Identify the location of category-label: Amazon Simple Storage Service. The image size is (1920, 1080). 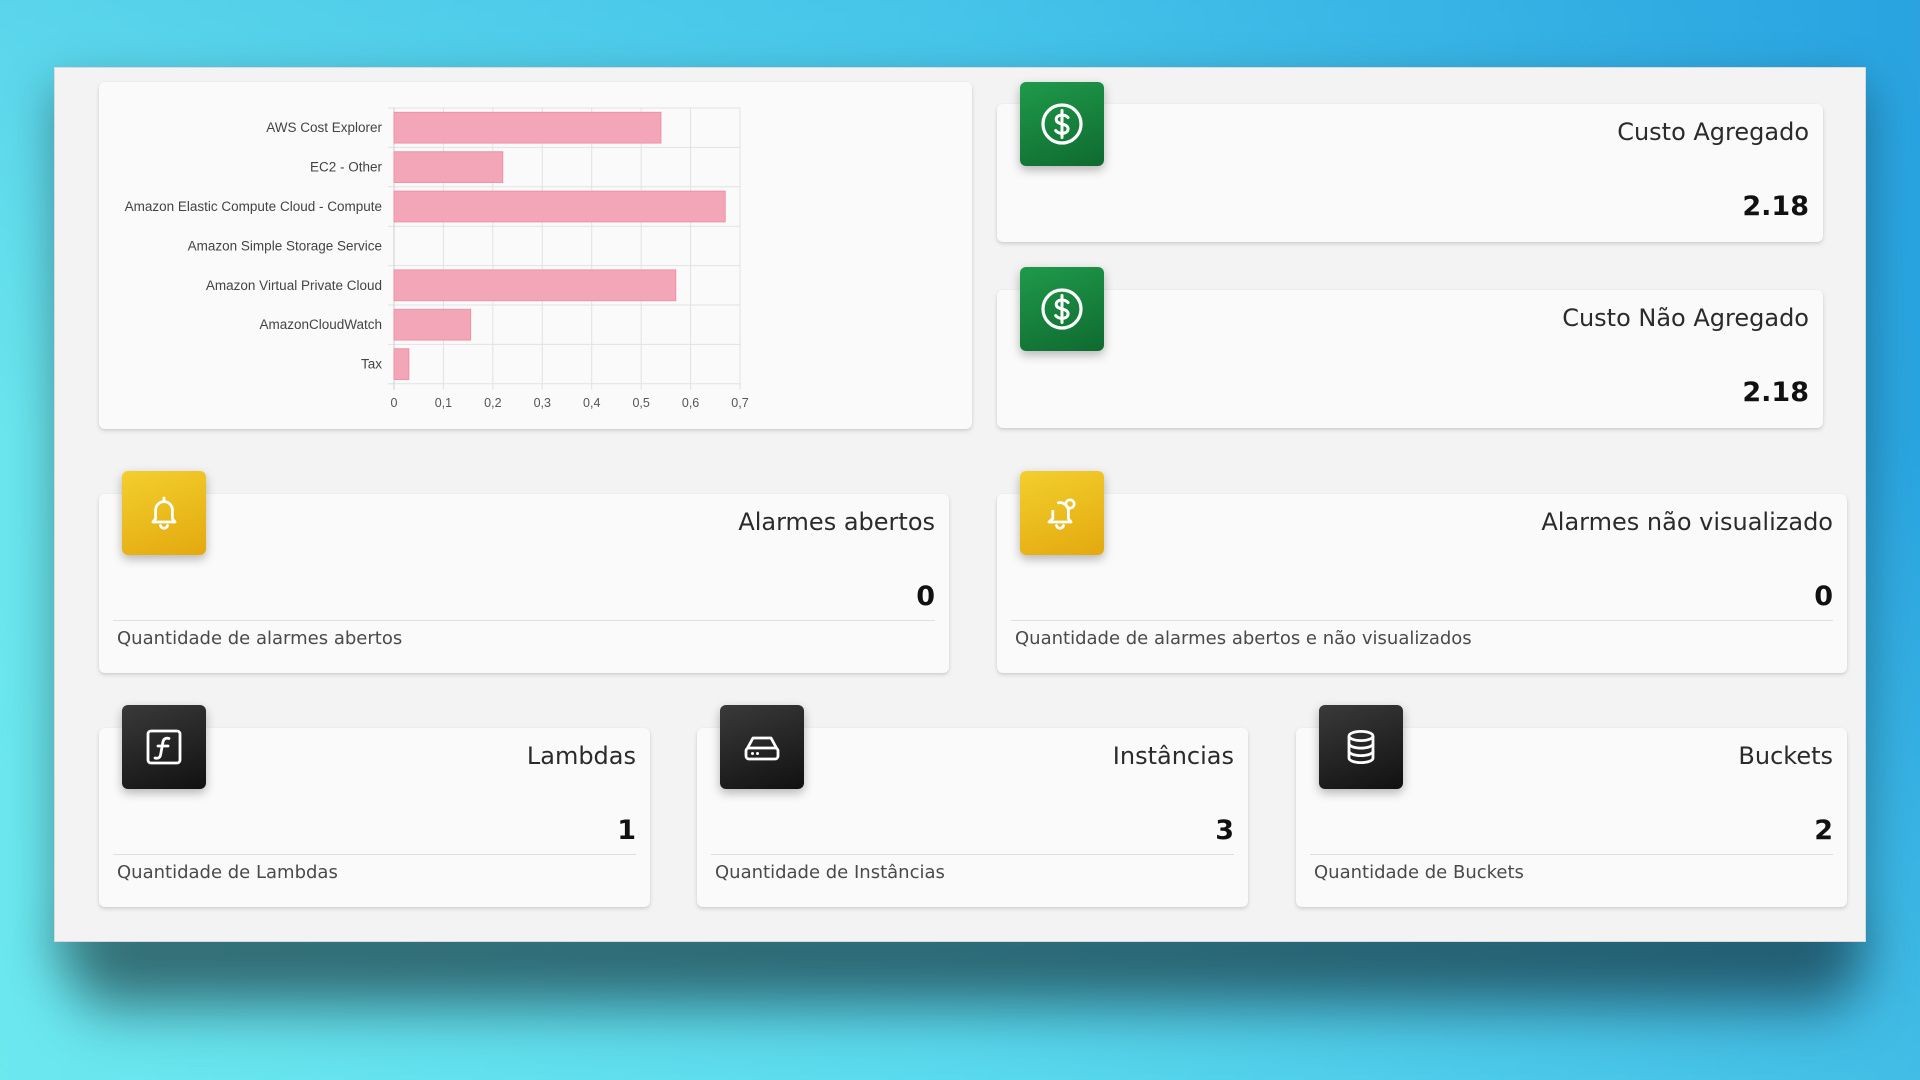
(285, 245).